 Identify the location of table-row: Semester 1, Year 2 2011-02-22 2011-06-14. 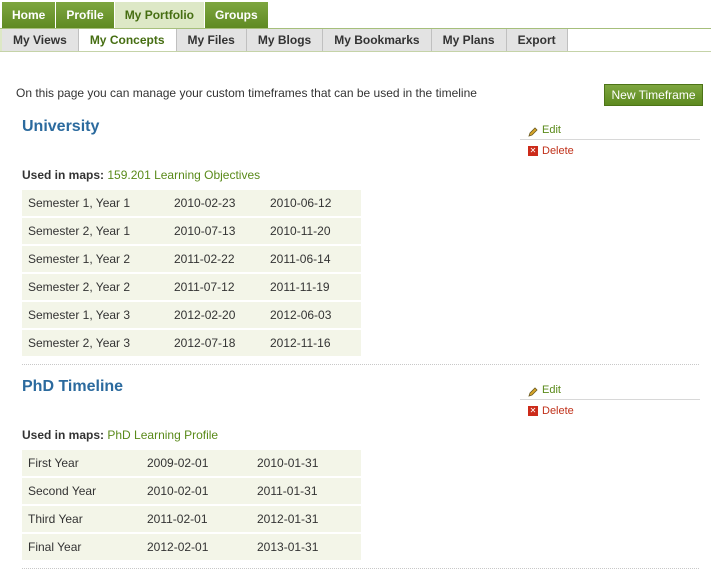
(191, 260).